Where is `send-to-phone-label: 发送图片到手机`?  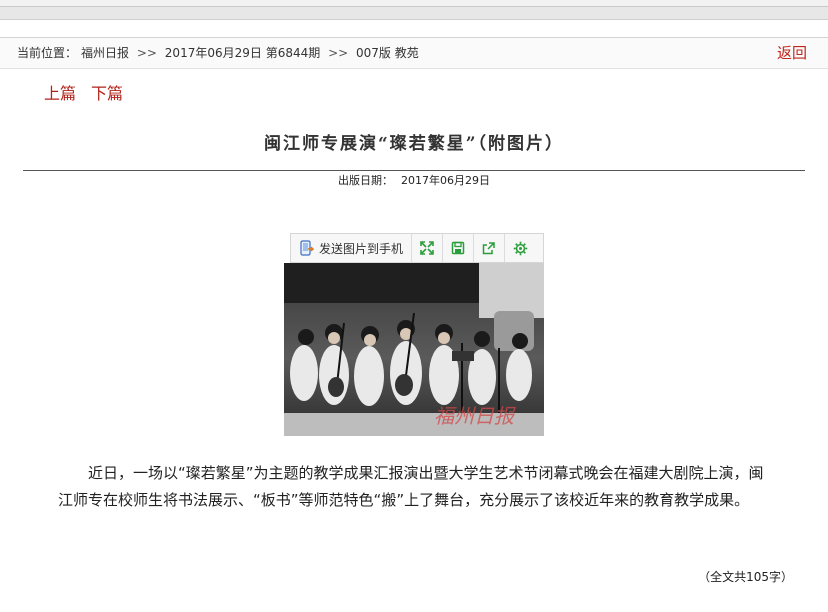 send-to-phone-label: 发送图片到手机 is located at coordinates (361, 248).